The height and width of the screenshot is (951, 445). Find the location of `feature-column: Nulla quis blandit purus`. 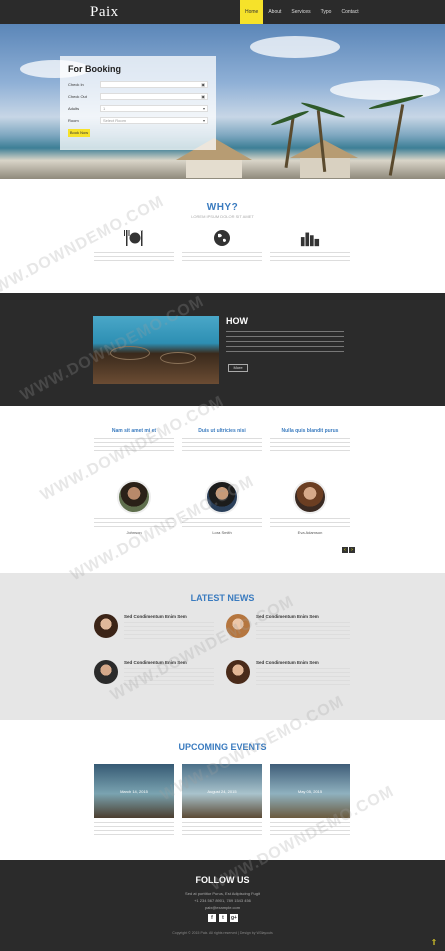

feature-column: Nulla quis blandit purus is located at coordinates (310, 440).